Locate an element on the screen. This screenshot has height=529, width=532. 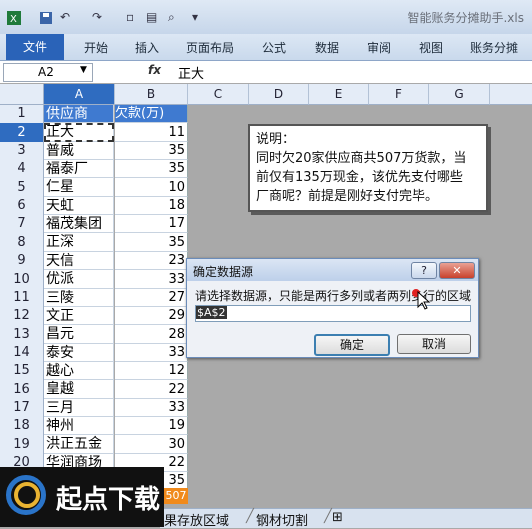
debt-cell: 30 is located at coordinates (151, 444).